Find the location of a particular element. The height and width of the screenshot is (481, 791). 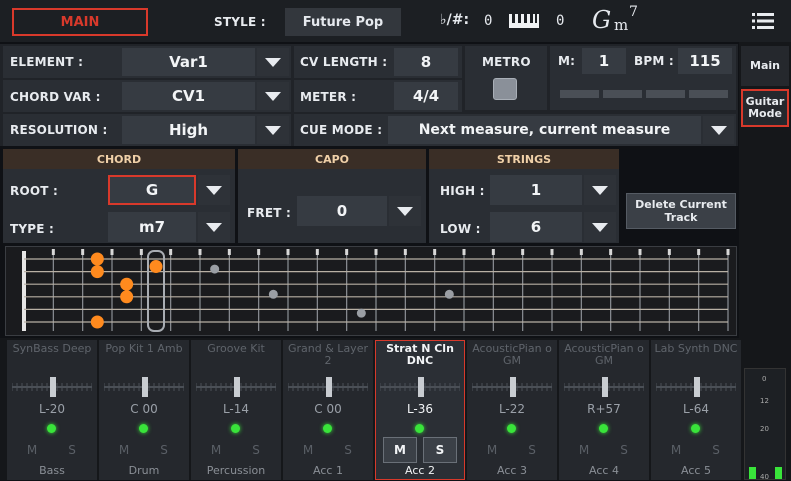

low-dropdown is located at coordinates (600, 227).